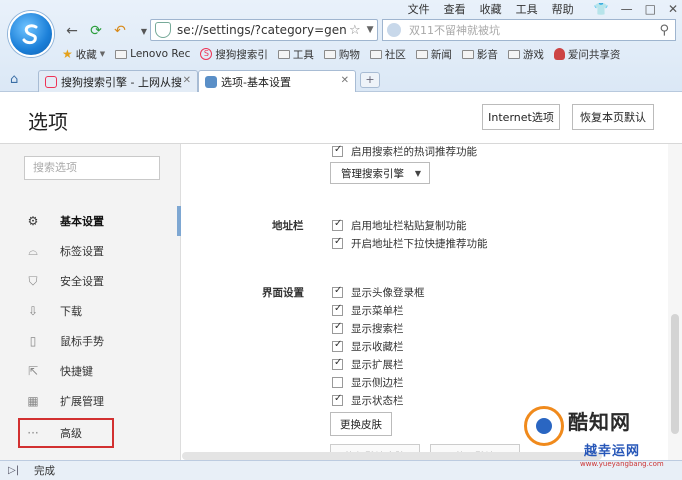  I want to click on address-bar-section-label: 地址栏, so click(288, 226).